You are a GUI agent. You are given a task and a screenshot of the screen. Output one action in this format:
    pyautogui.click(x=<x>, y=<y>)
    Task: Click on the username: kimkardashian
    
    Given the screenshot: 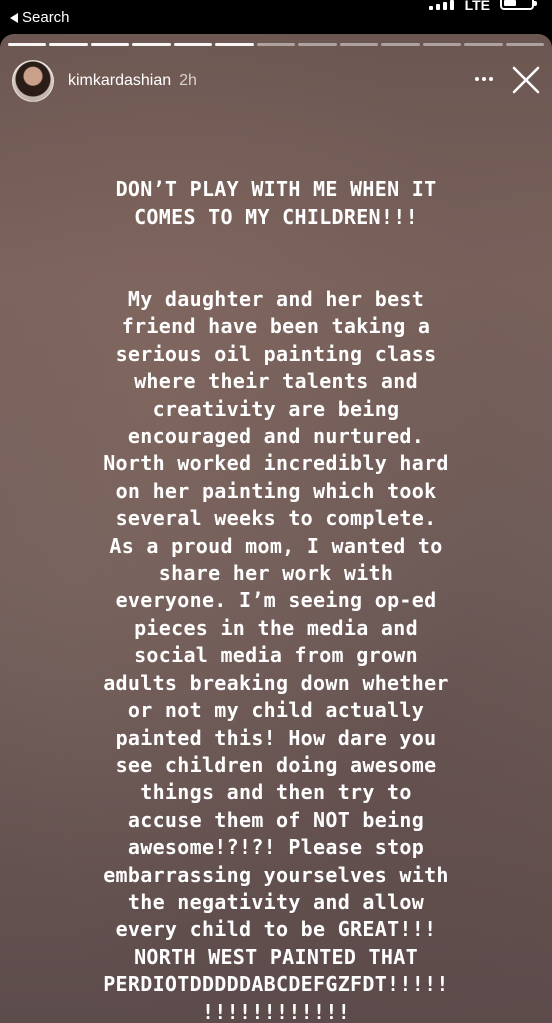 What is the action you would take?
    pyautogui.click(x=119, y=81)
    